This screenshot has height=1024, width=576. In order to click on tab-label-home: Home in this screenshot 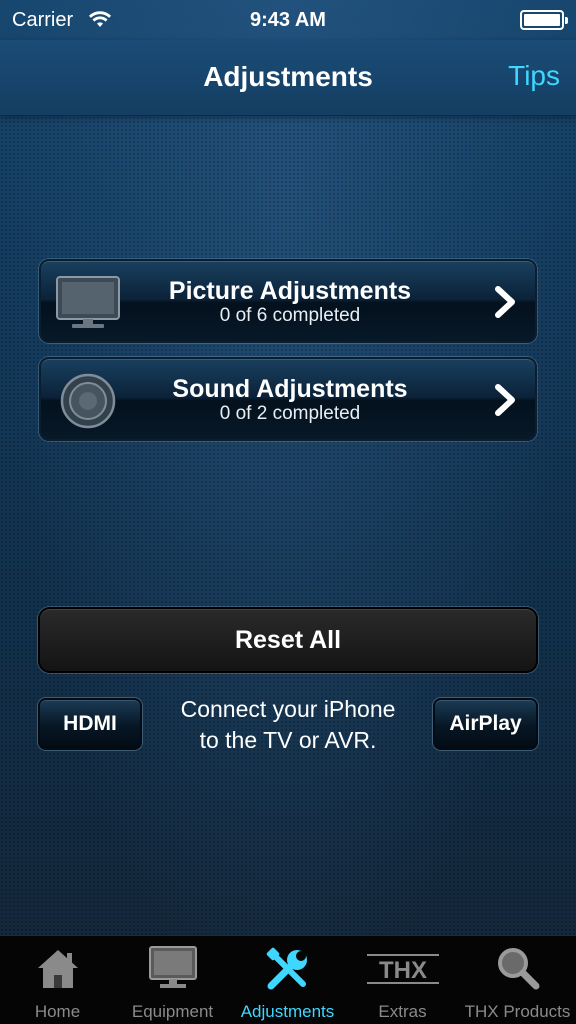, I will do `click(57, 1011)`.